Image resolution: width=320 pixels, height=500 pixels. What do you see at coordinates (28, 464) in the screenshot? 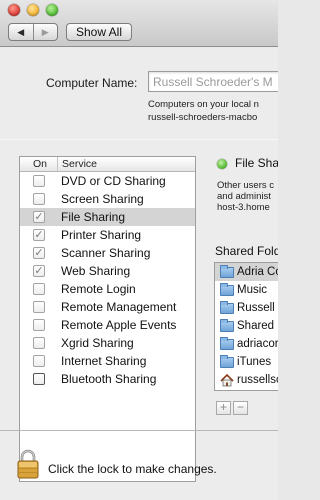
I see `lock-icon` at bounding box center [28, 464].